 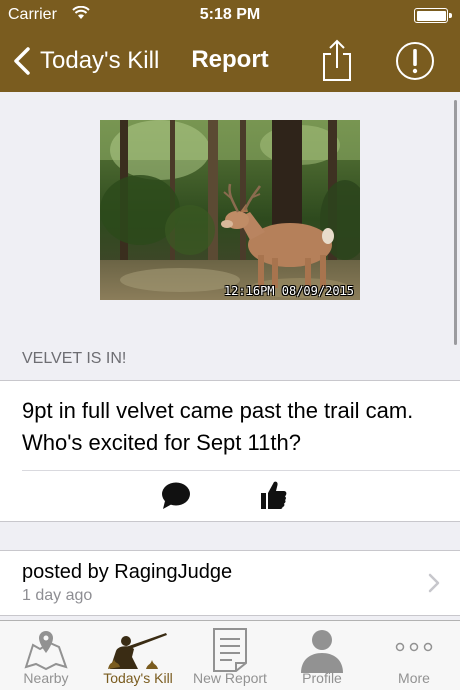 I want to click on chevron-right-icon, so click(x=434, y=583).